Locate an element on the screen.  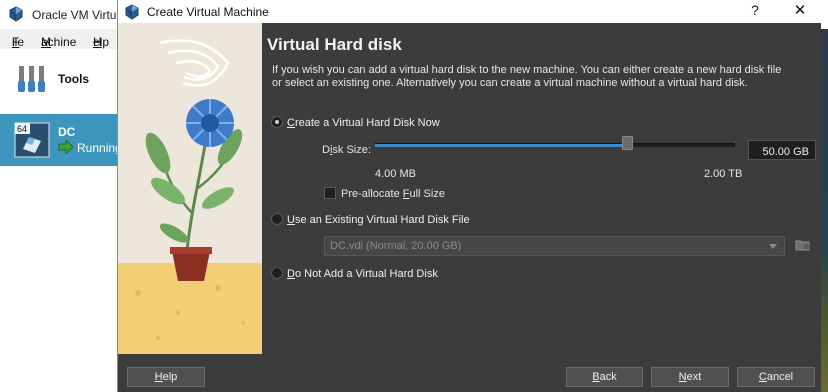
vm-state: Running is located at coordinates (99, 148).